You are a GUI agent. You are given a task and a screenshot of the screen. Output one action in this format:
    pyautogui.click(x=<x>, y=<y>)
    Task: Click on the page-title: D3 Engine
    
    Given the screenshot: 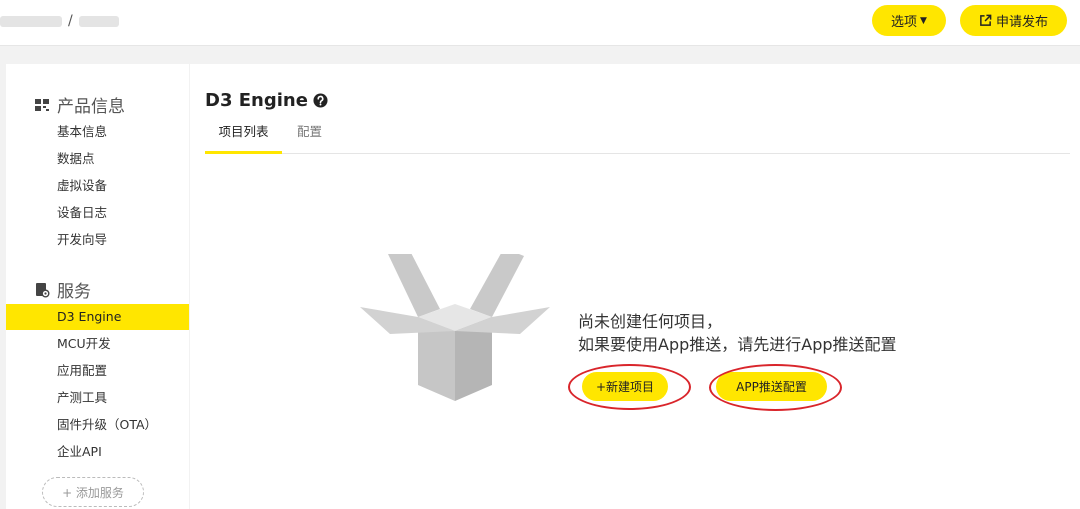 What is the action you would take?
    pyautogui.click(x=256, y=100)
    